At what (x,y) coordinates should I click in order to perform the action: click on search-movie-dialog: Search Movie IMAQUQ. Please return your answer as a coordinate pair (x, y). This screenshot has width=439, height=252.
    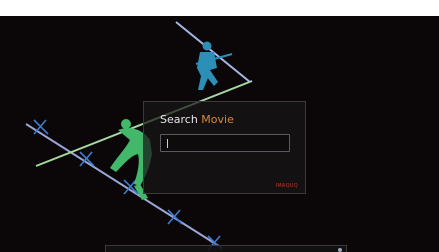
    Looking at the image, I should click on (224, 147).